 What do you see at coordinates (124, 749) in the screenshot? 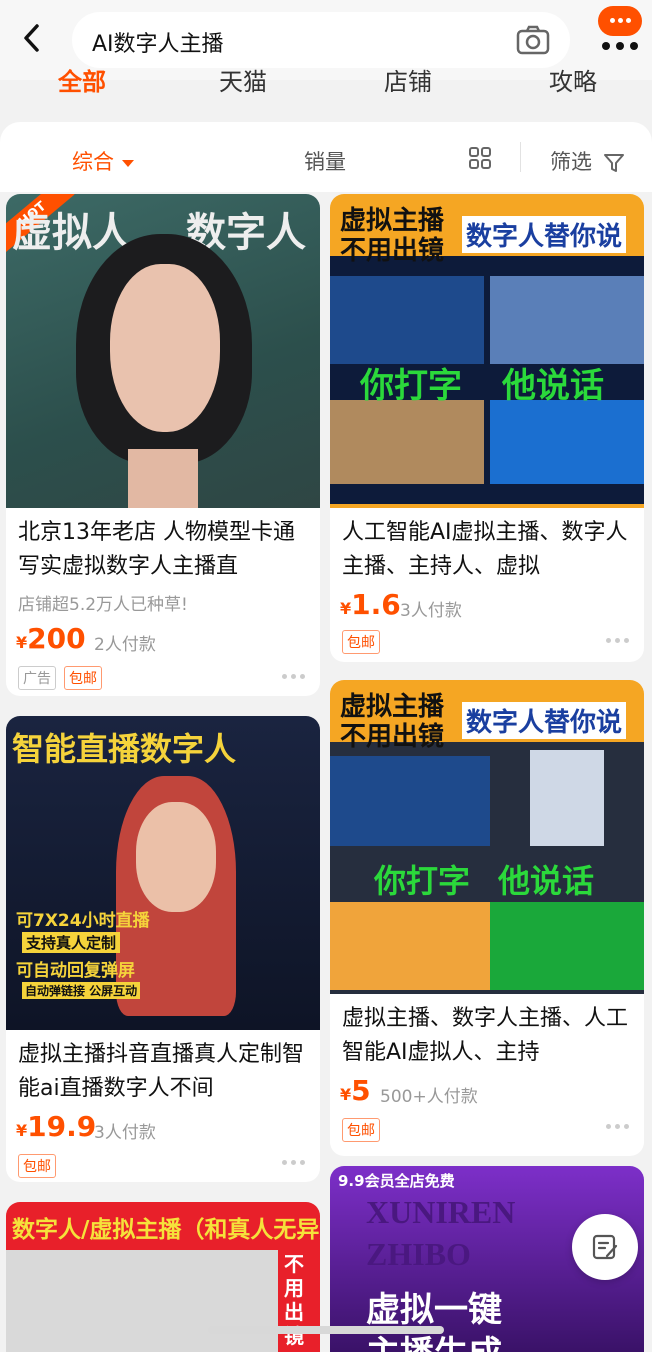
I see `image-text: 智能直播数字人` at bounding box center [124, 749].